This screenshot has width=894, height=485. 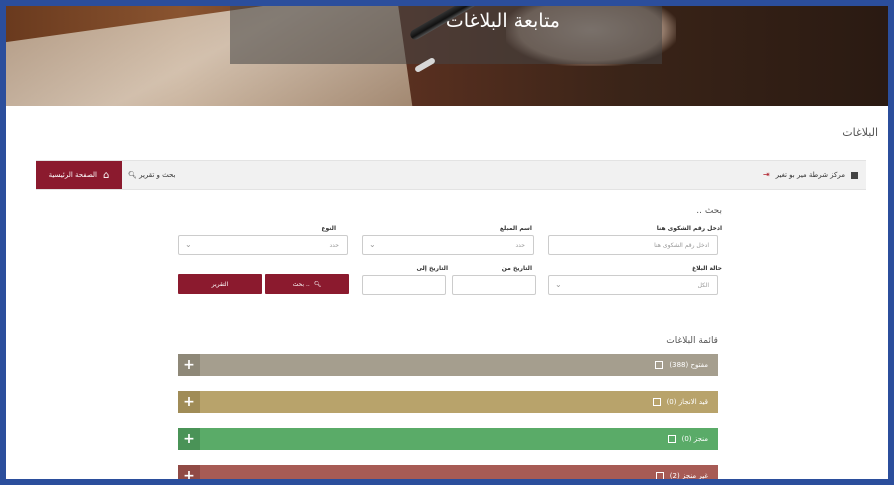 I want to click on home-button-label: الصفحة الرئيسية, so click(x=72, y=175).